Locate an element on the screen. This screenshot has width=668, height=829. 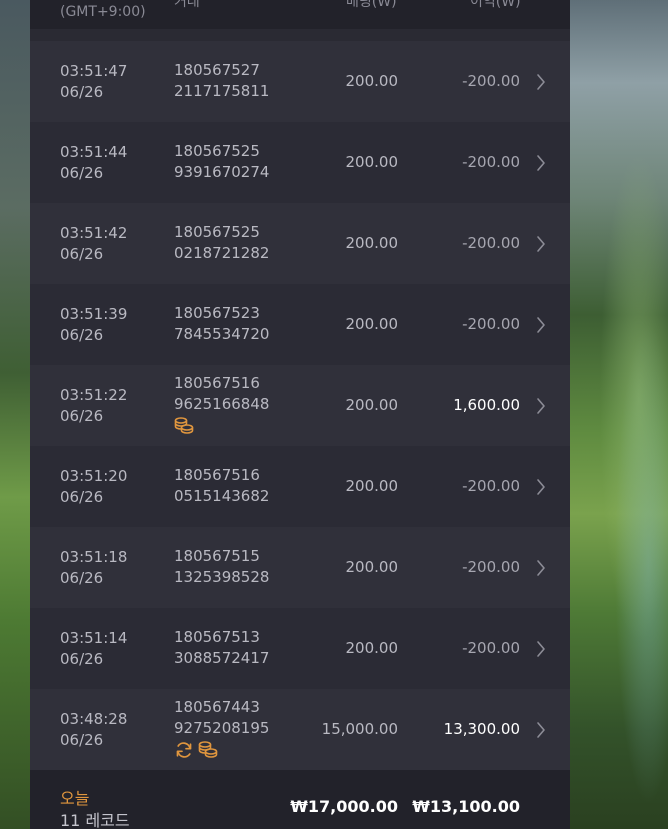
refresh-icon is located at coordinates (184, 751).